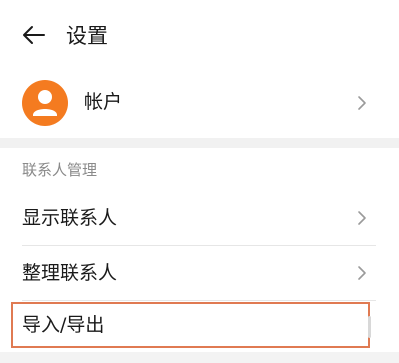  Describe the element at coordinates (199, 357) in the screenshot. I see `bottom-band` at that location.